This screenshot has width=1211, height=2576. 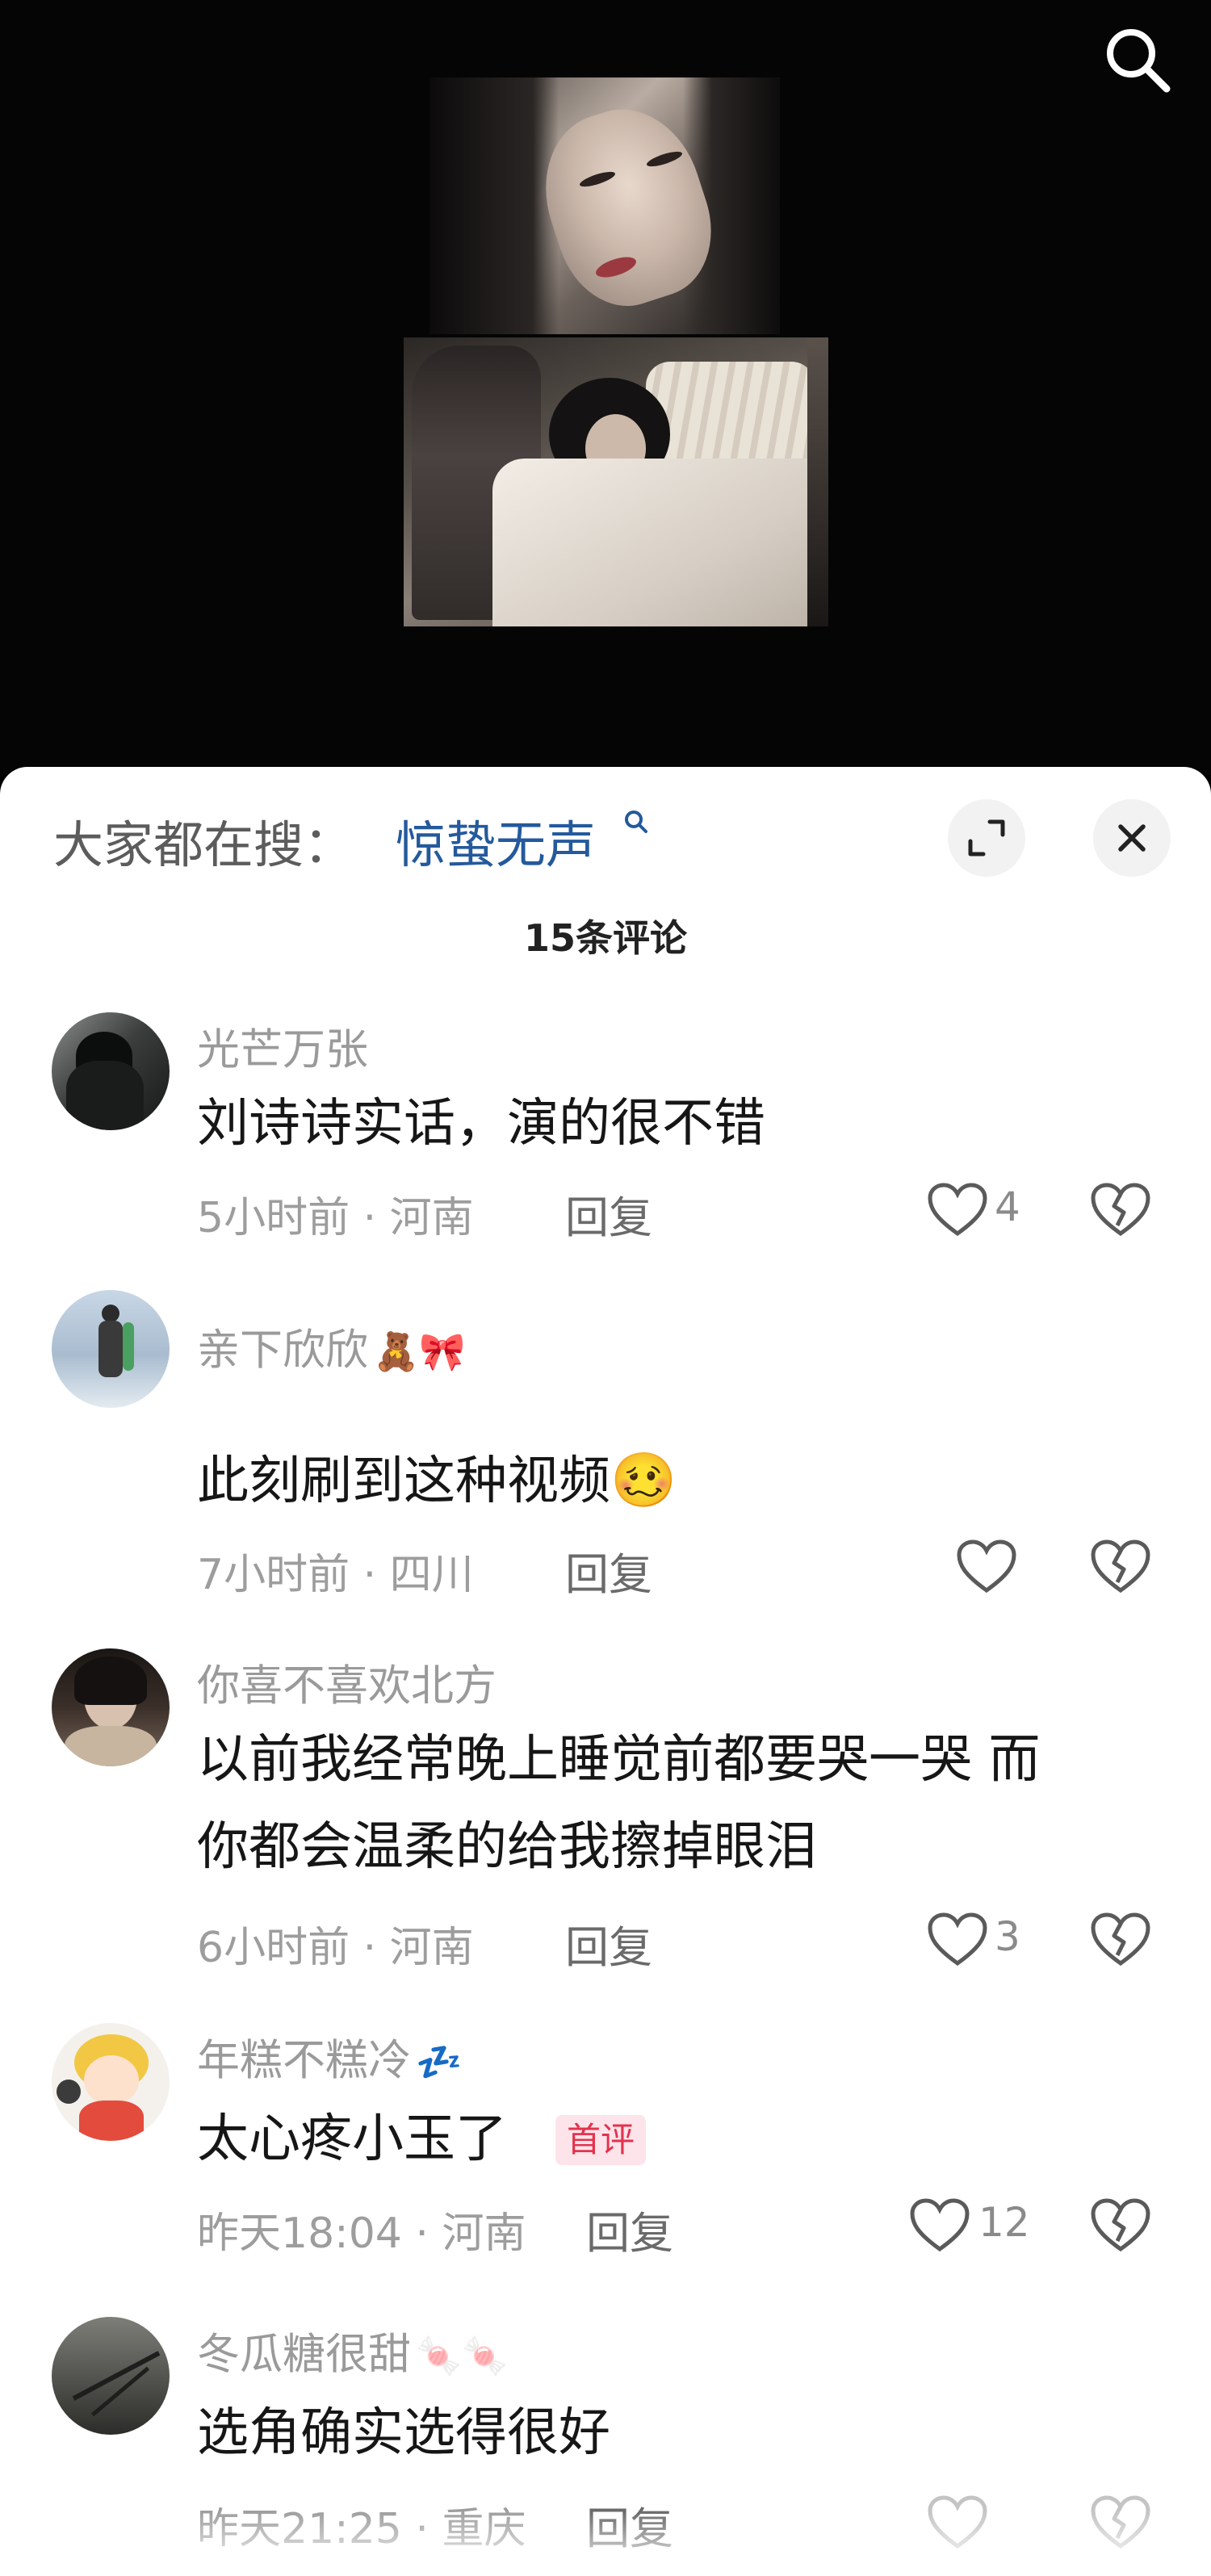 What do you see at coordinates (1004, 2222) in the screenshot?
I see `like-count: 12` at bounding box center [1004, 2222].